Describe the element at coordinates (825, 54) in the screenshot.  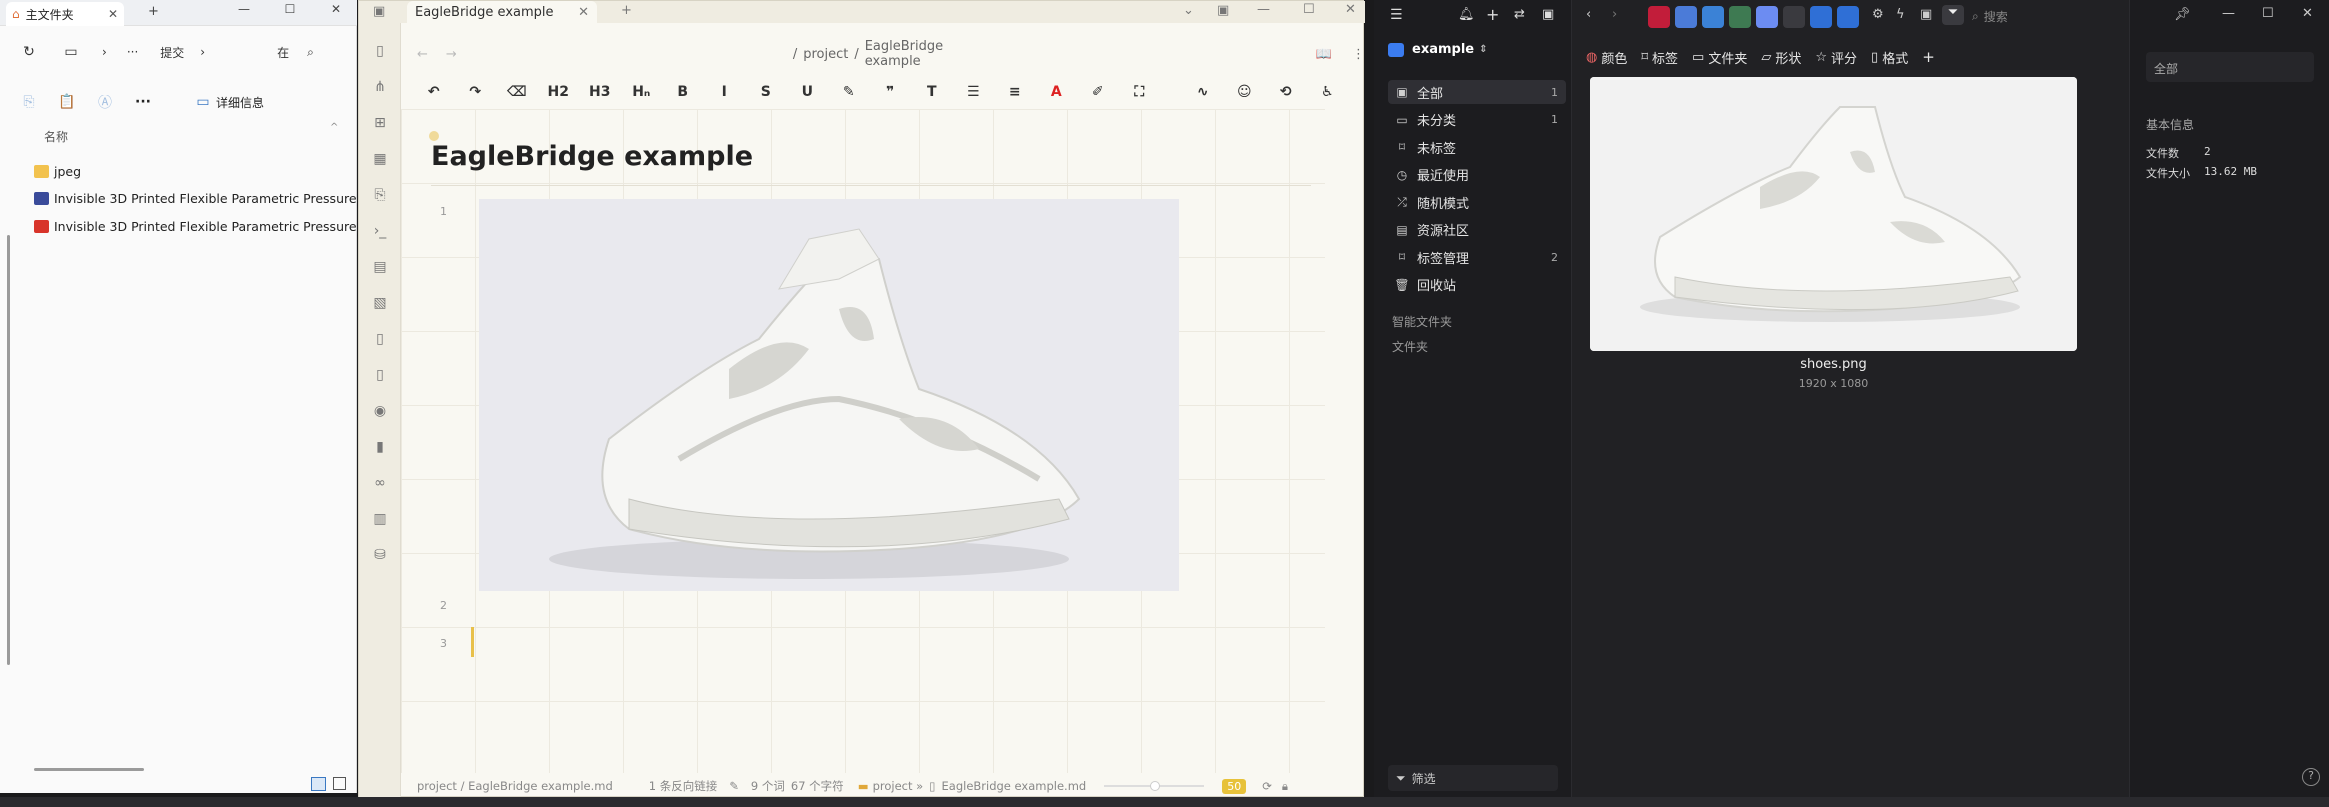
I see `breadcrumb-root: project` at that location.